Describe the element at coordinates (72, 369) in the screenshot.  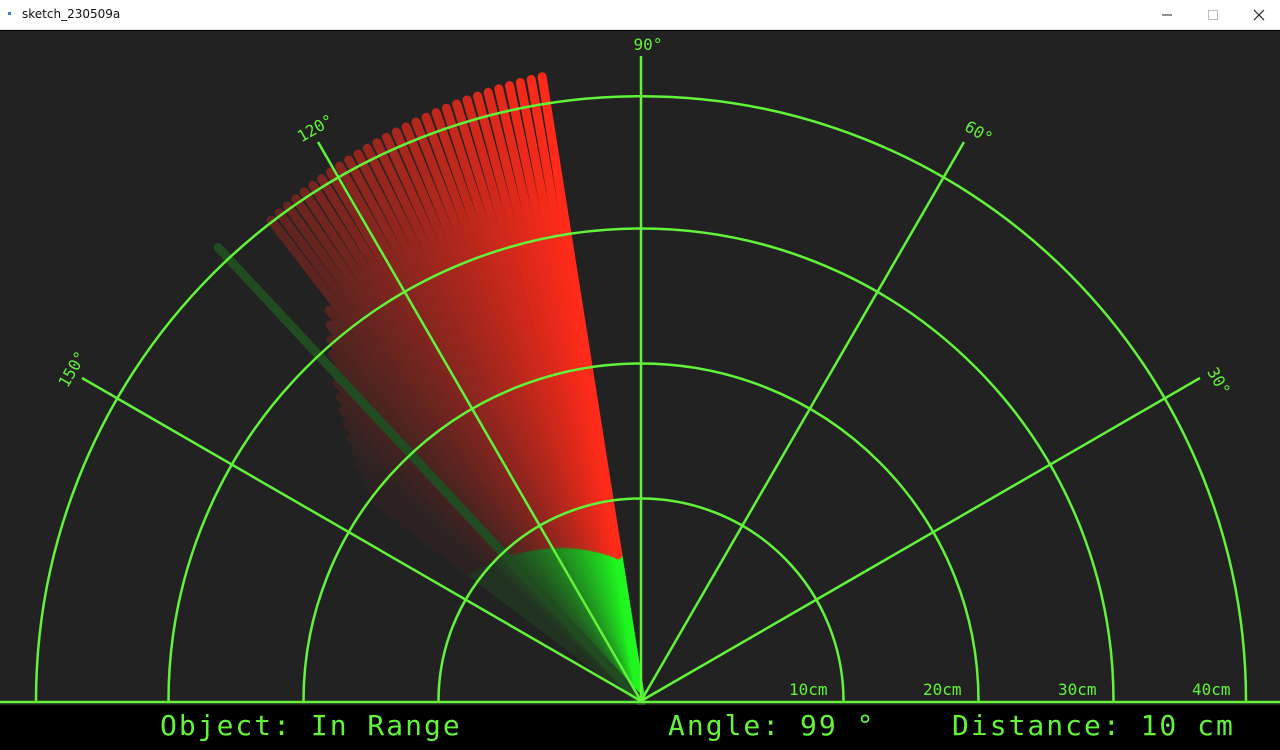
I see `angle-label-150: 150°` at that location.